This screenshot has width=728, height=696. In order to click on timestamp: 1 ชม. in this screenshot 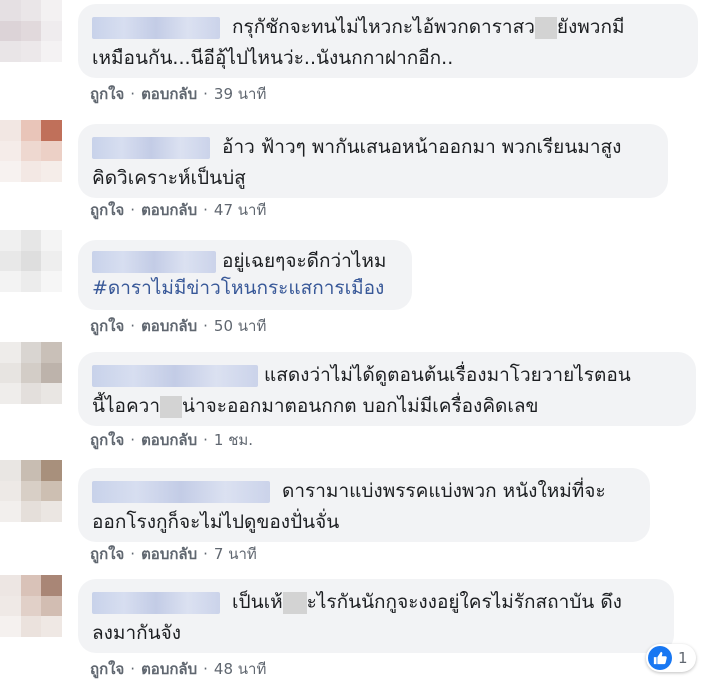, I will do `click(233, 440)`.